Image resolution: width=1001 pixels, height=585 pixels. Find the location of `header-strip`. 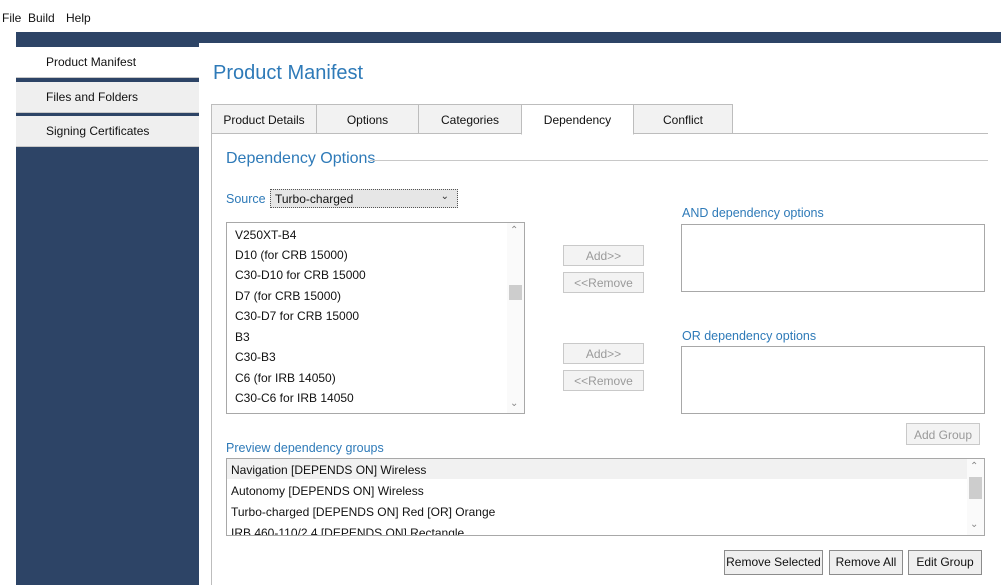

header-strip is located at coordinates (600, 37).